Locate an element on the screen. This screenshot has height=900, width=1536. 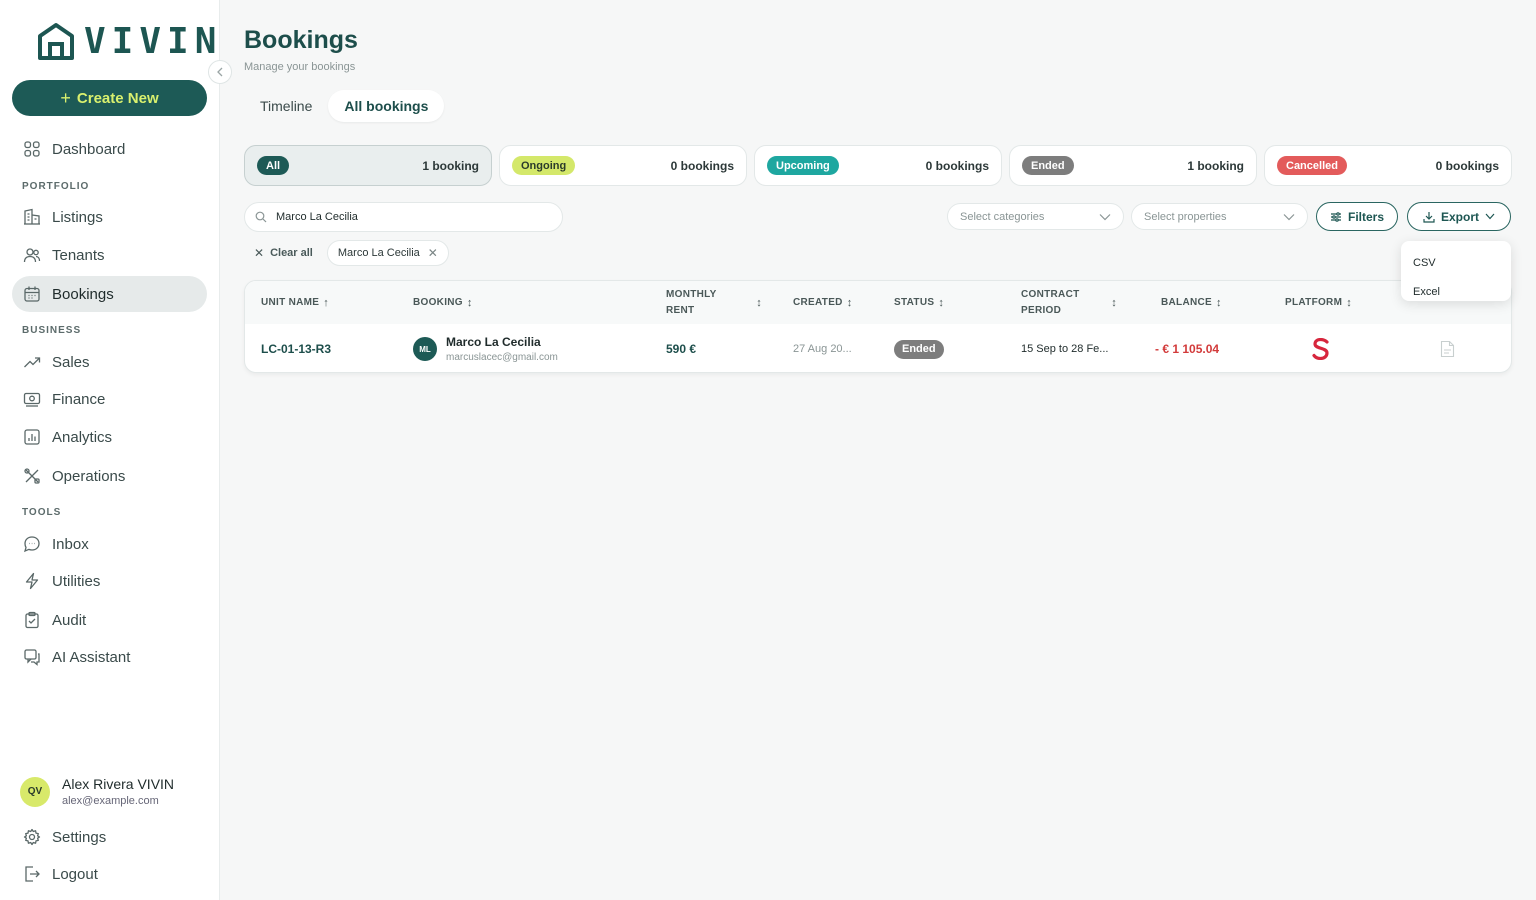
sidebar-item-label: Finance is located at coordinates (79, 399).